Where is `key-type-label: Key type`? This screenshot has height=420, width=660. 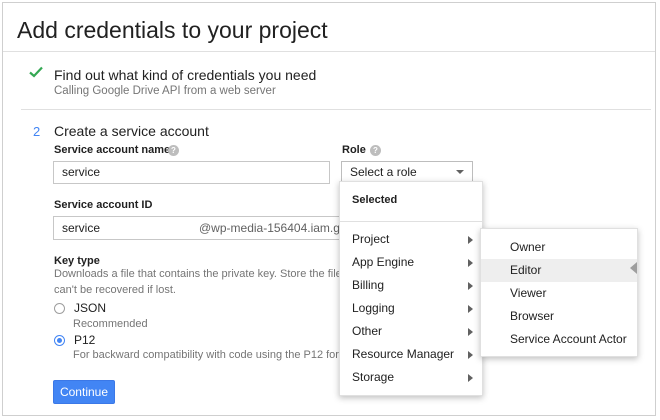
key-type-label: Key type is located at coordinates (77, 261).